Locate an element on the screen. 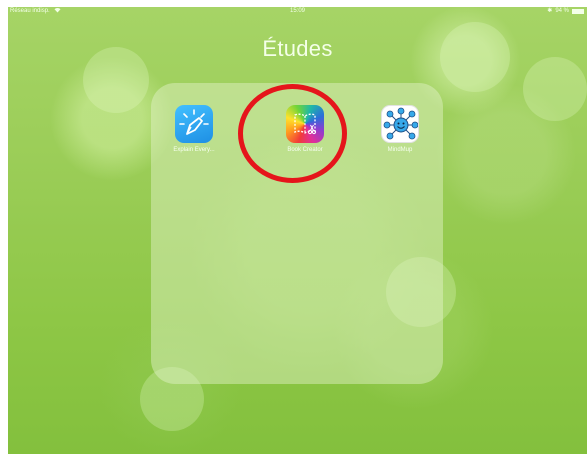 The image size is (587, 454). status-time: 15:09 is located at coordinates (297, 11).